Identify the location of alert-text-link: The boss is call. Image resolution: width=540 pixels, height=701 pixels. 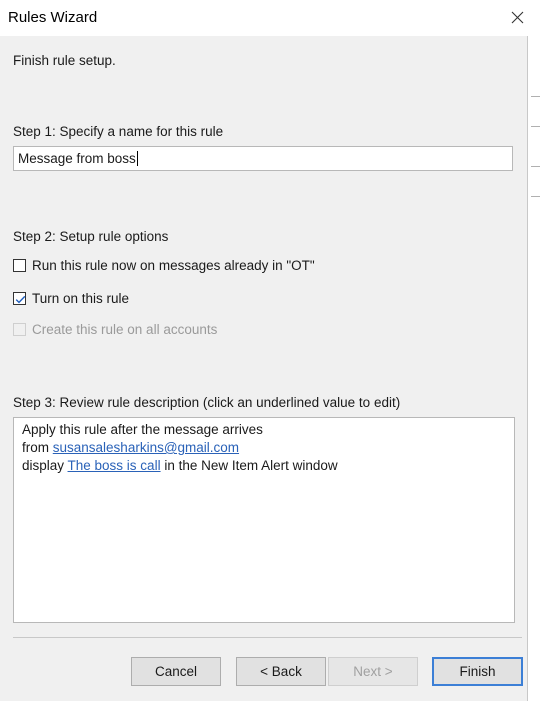
(114, 465).